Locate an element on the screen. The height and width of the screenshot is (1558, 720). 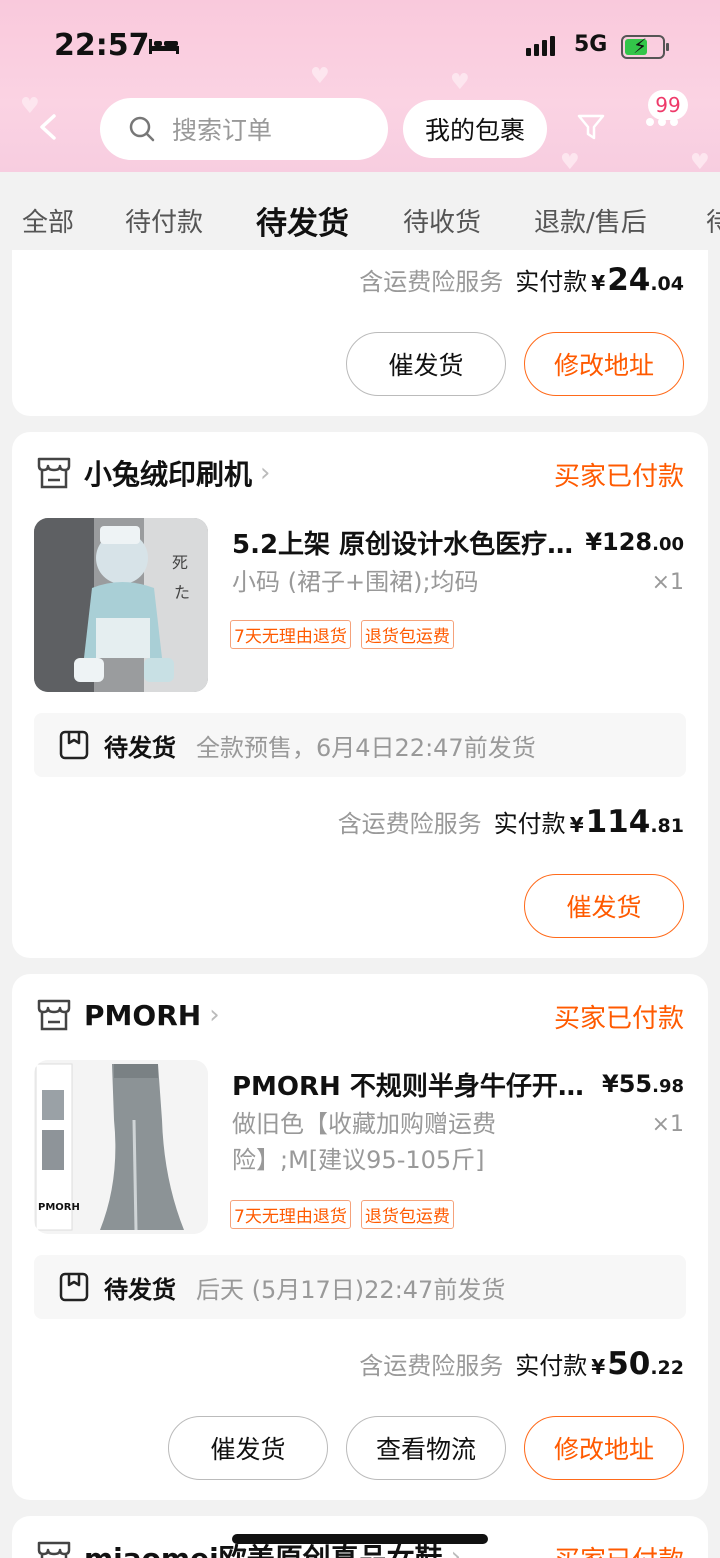
search-placeholder: 搜索订单 is located at coordinates (222, 130).